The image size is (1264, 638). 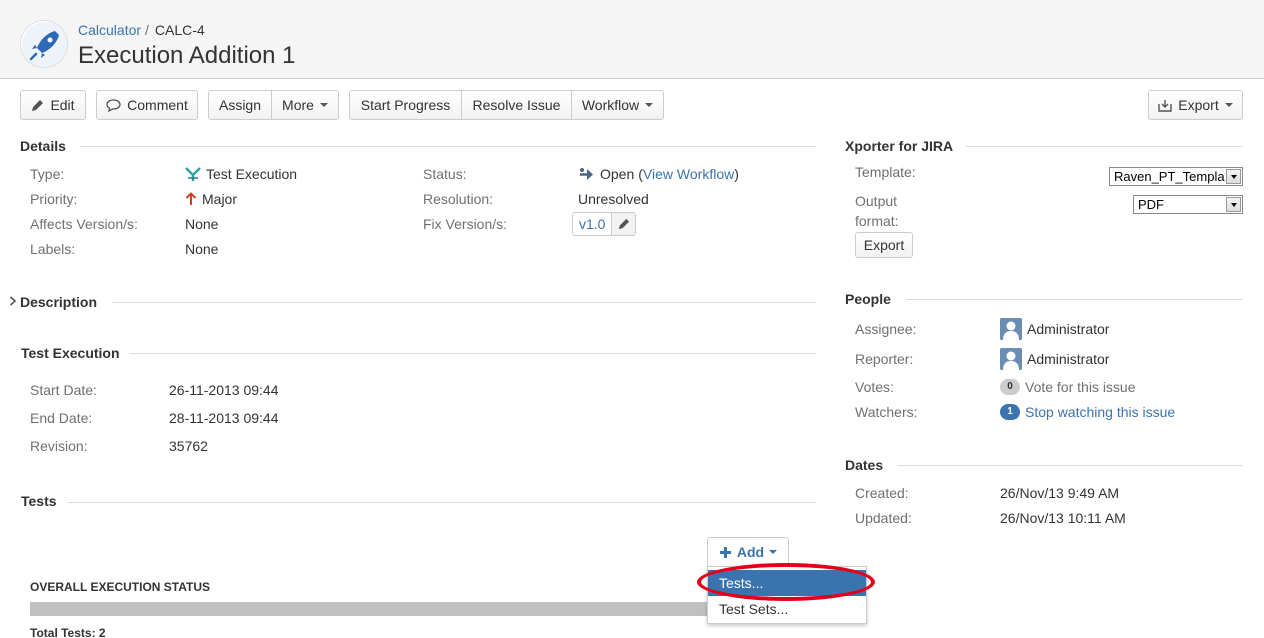 What do you see at coordinates (109, 30) in the screenshot?
I see `breadcrumb-project-link: Calculator` at bounding box center [109, 30].